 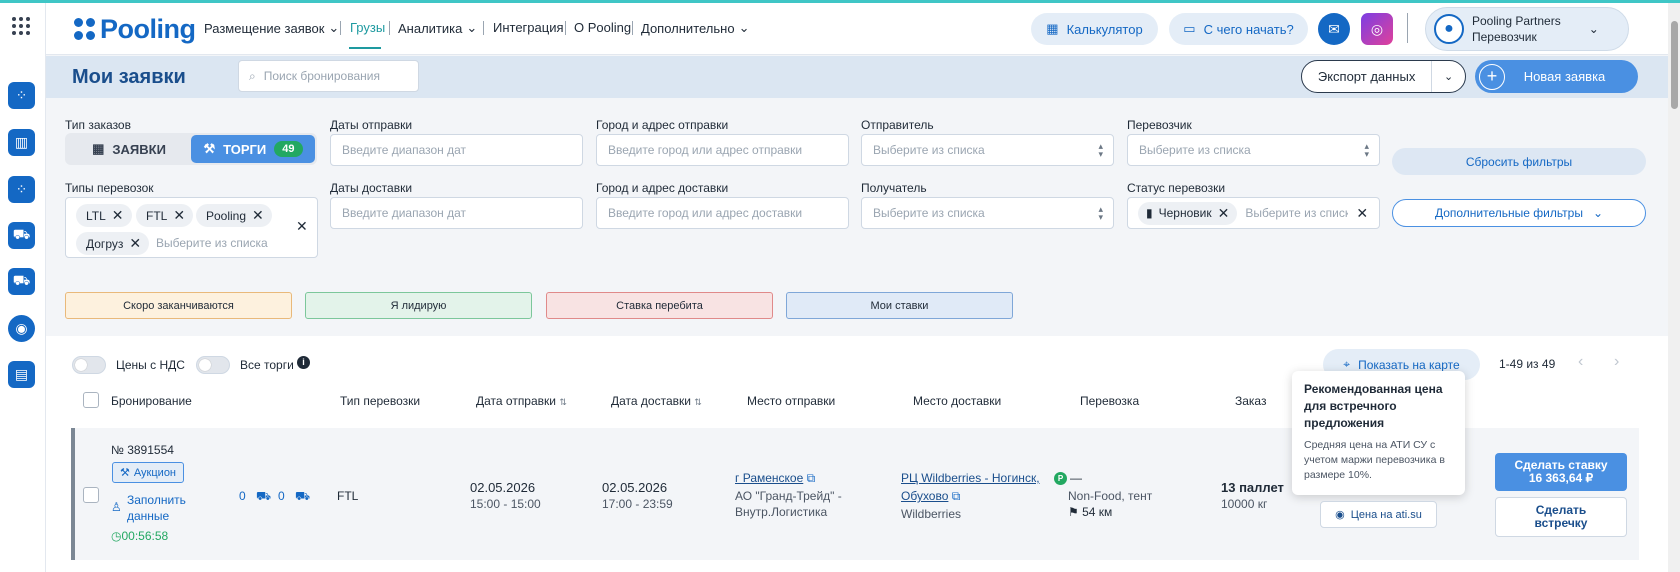 I want to click on truck-icon: ⛟, so click(x=264, y=496).